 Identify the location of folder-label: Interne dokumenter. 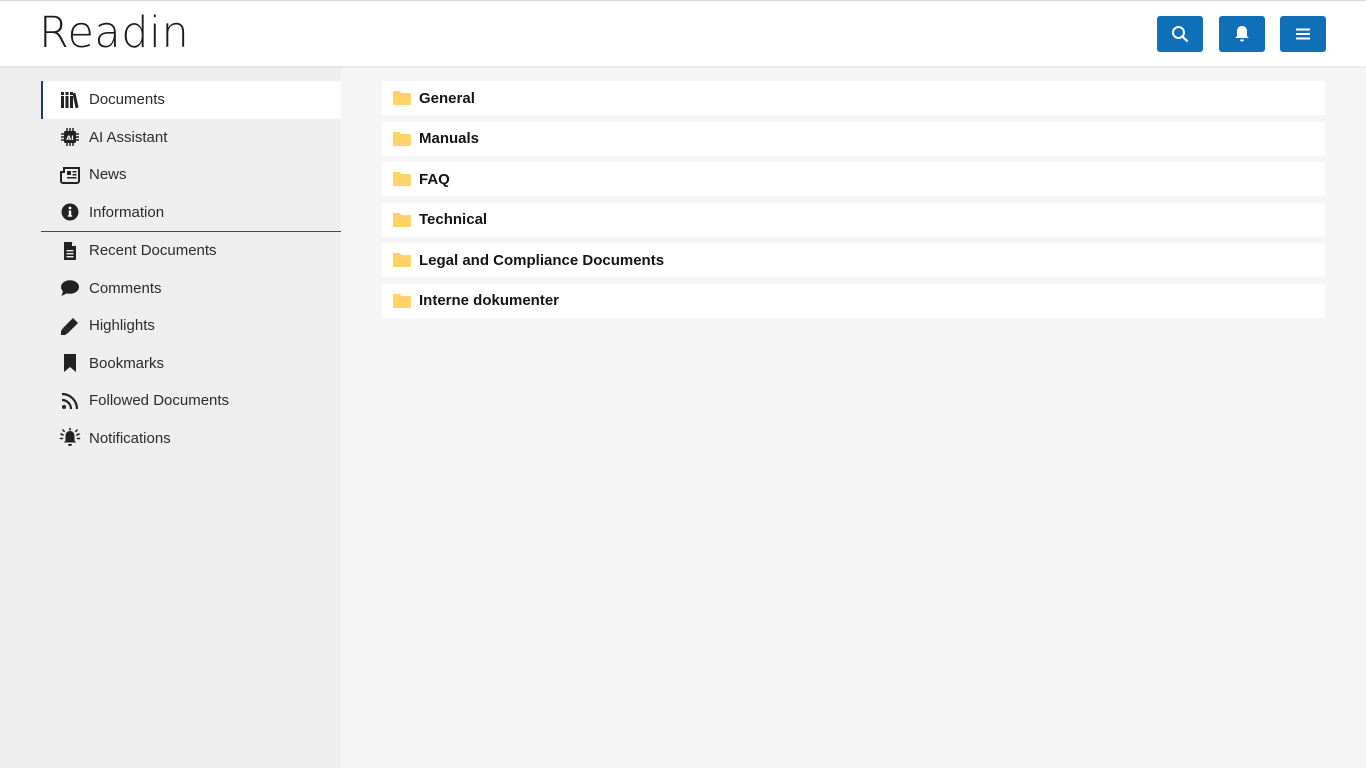
(489, 300).